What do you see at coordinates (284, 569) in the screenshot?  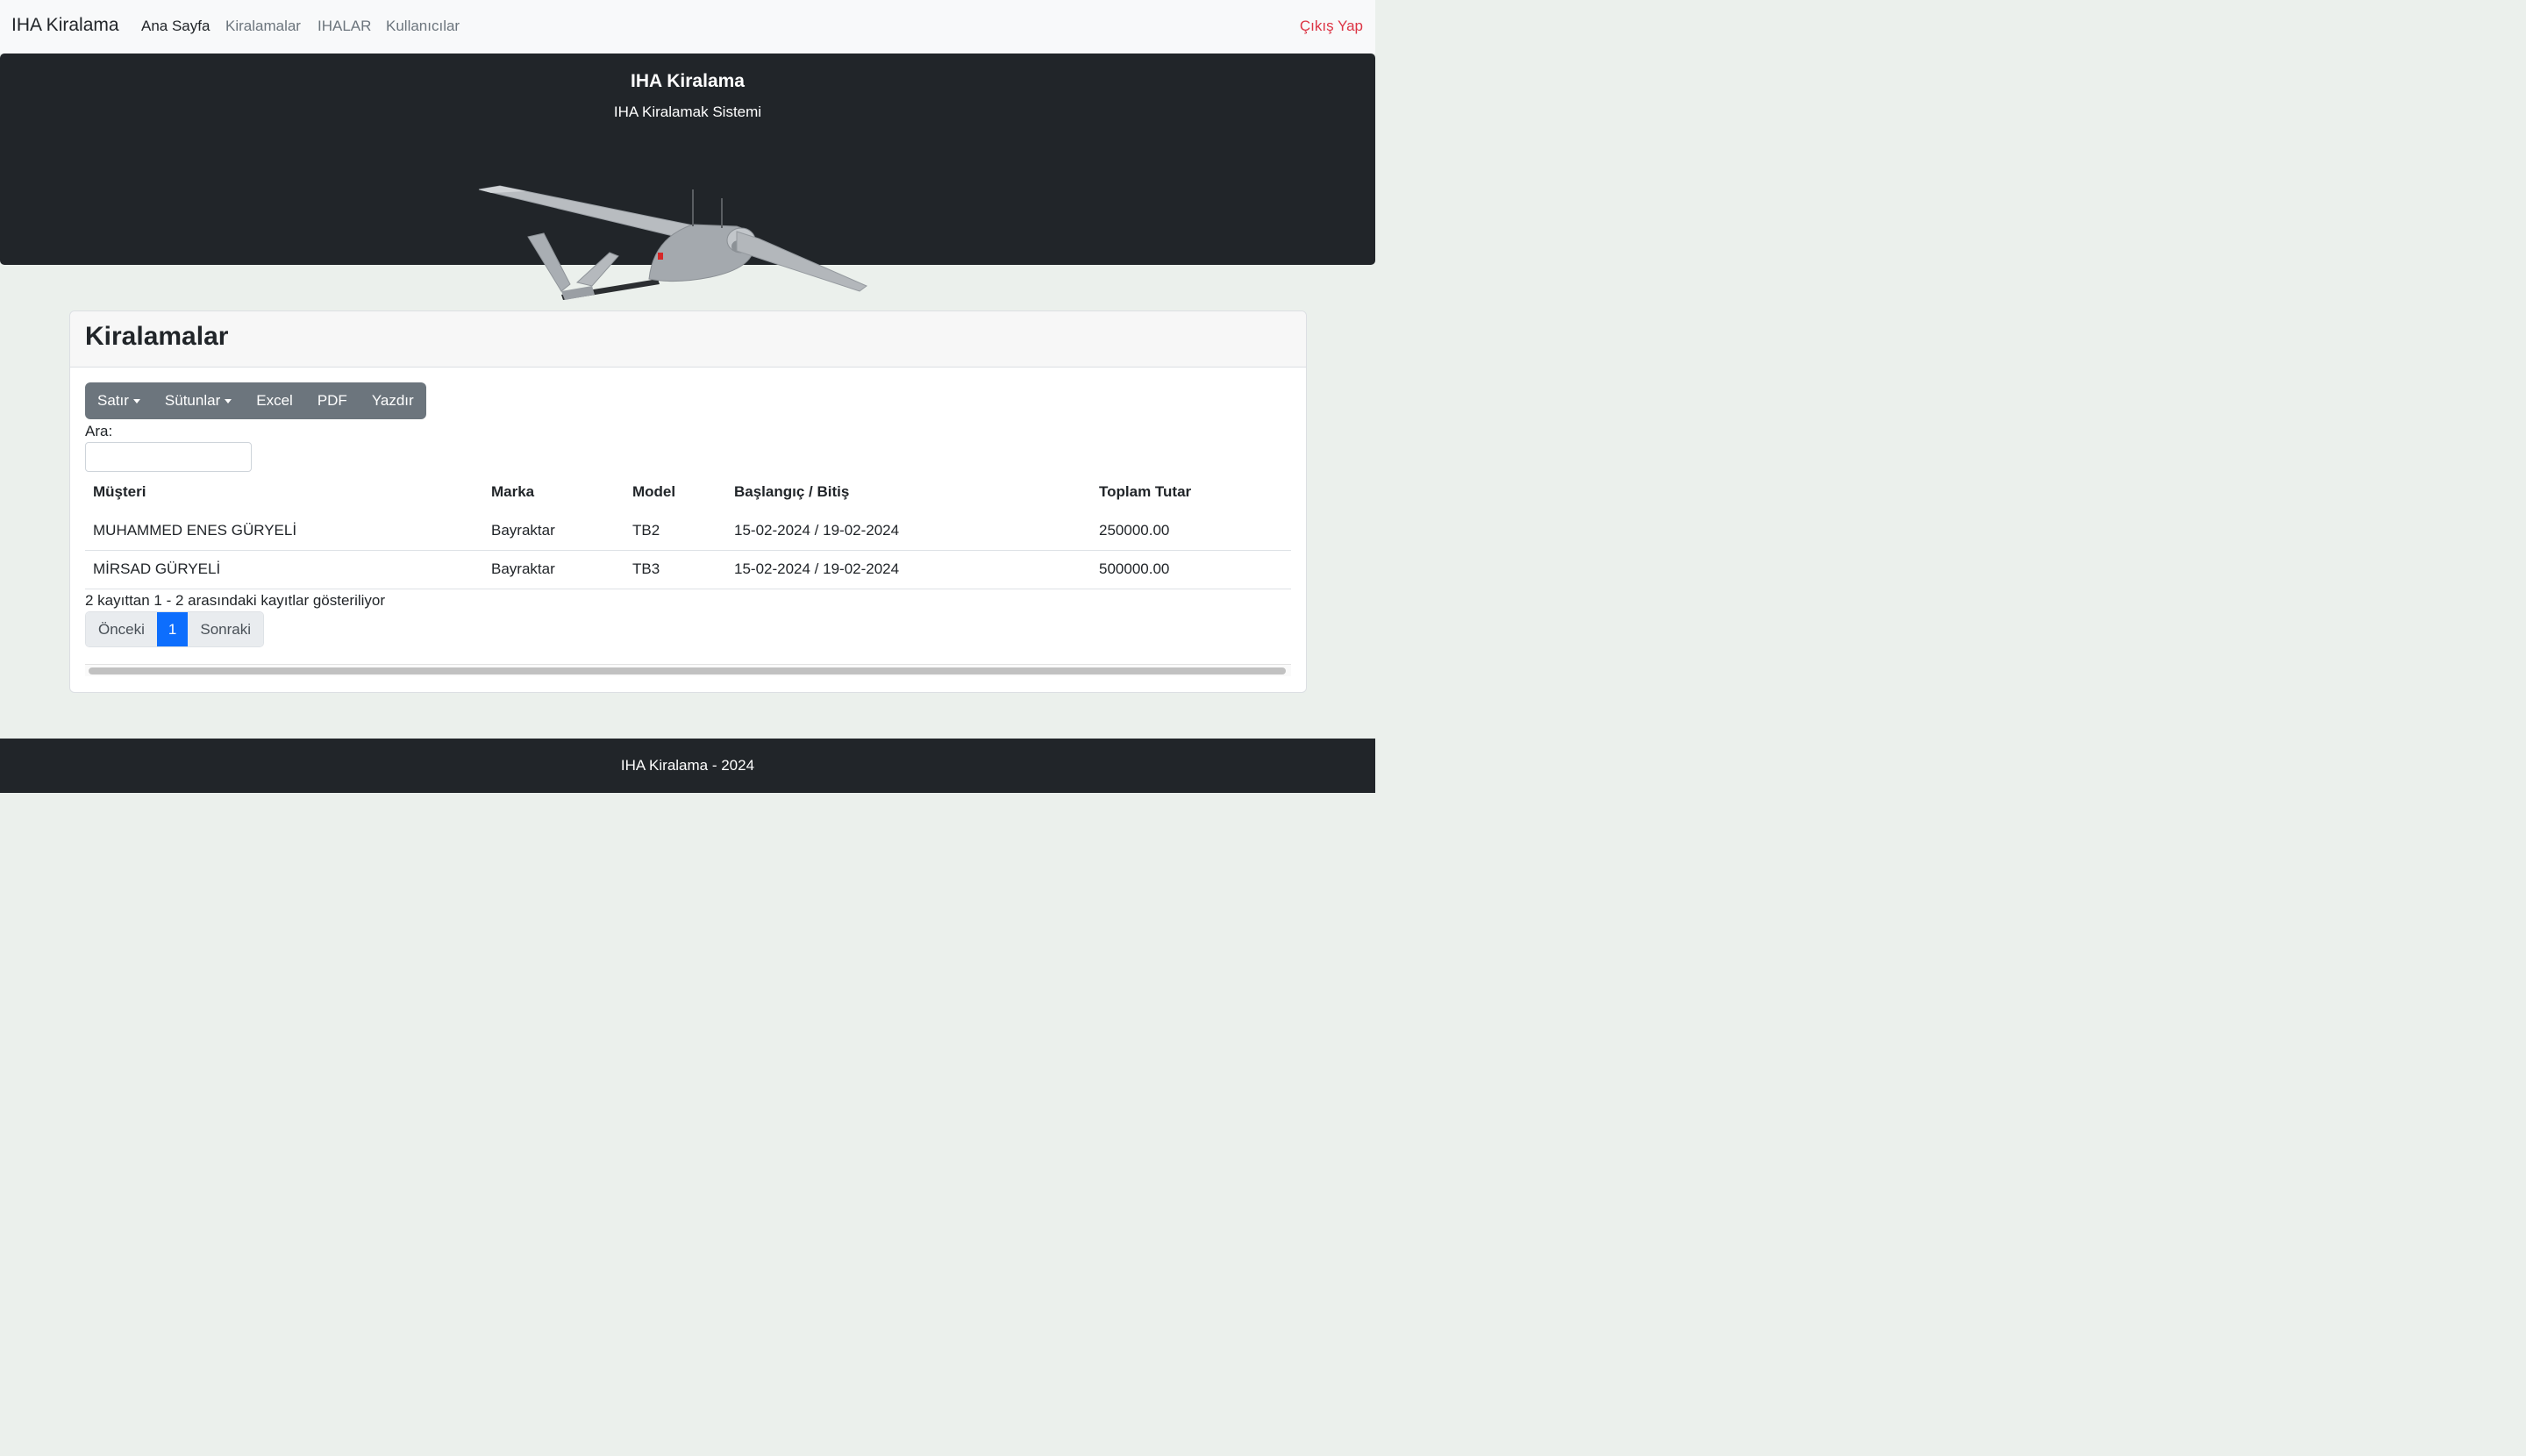 I see `cell-customer: MİRSAD GÜRYELİ` at bounding box center [284, 569].